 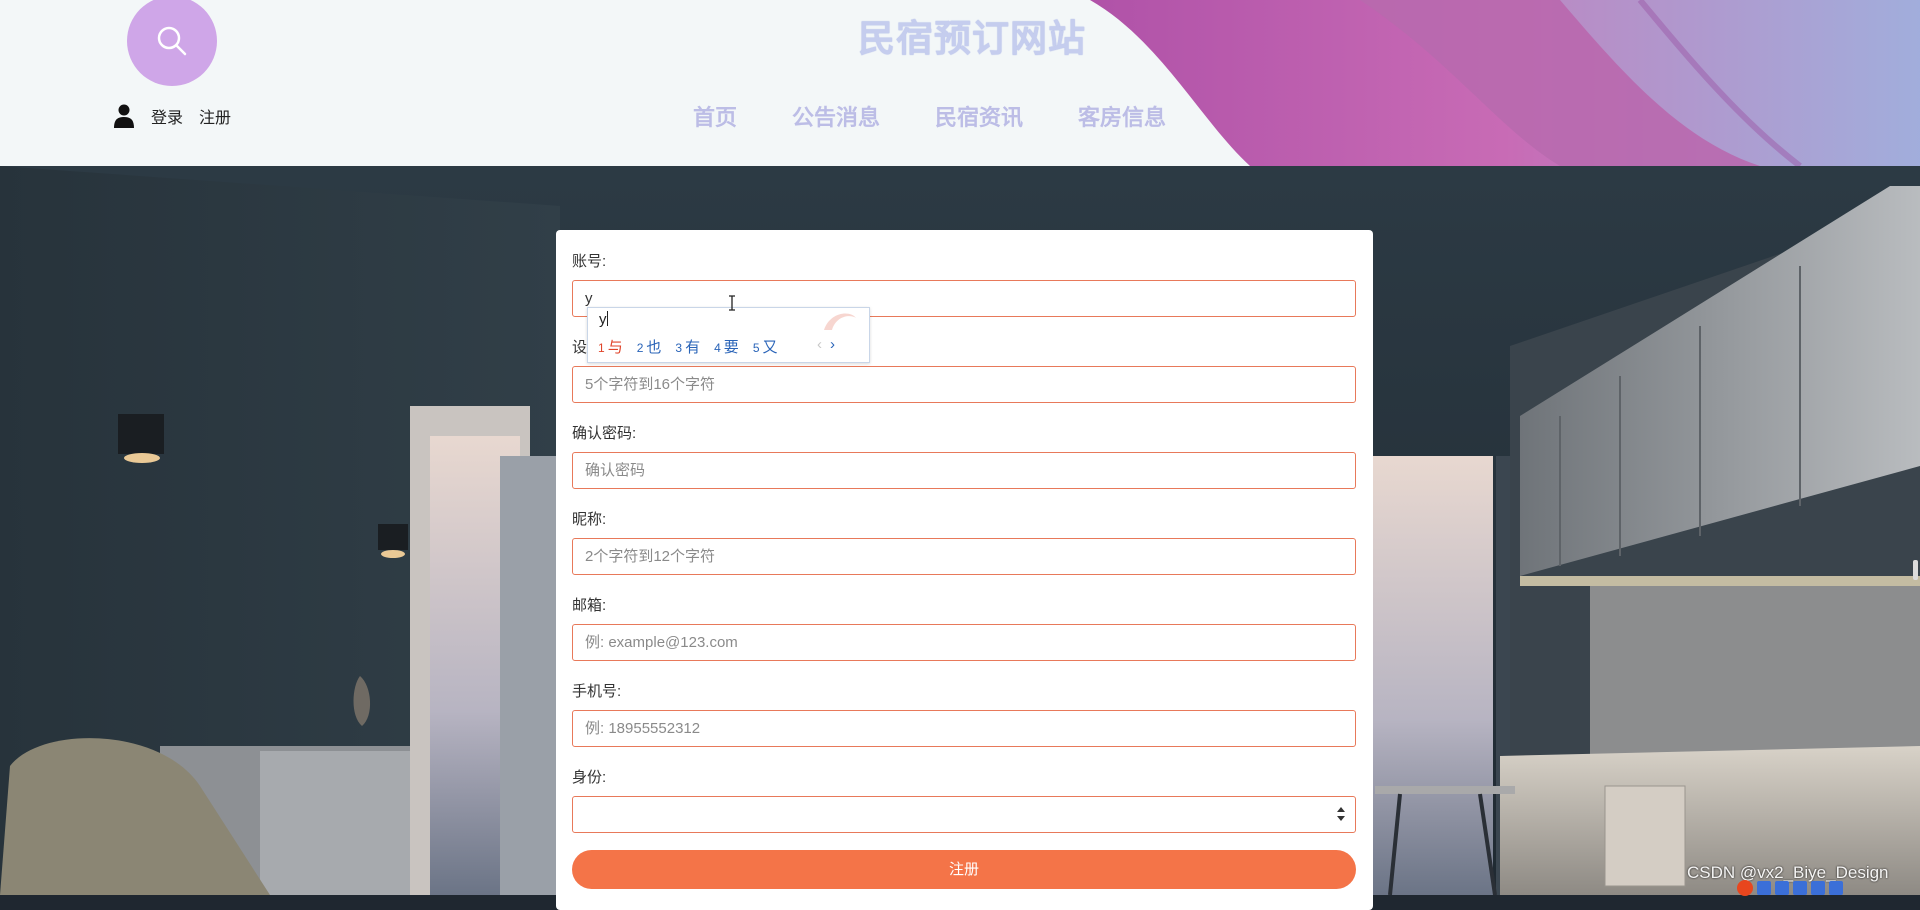 What do you see at coordinates (610, 346) in the screenshot?
I see `ime-candidate-1: 1与` at bounding box center [610, 346].